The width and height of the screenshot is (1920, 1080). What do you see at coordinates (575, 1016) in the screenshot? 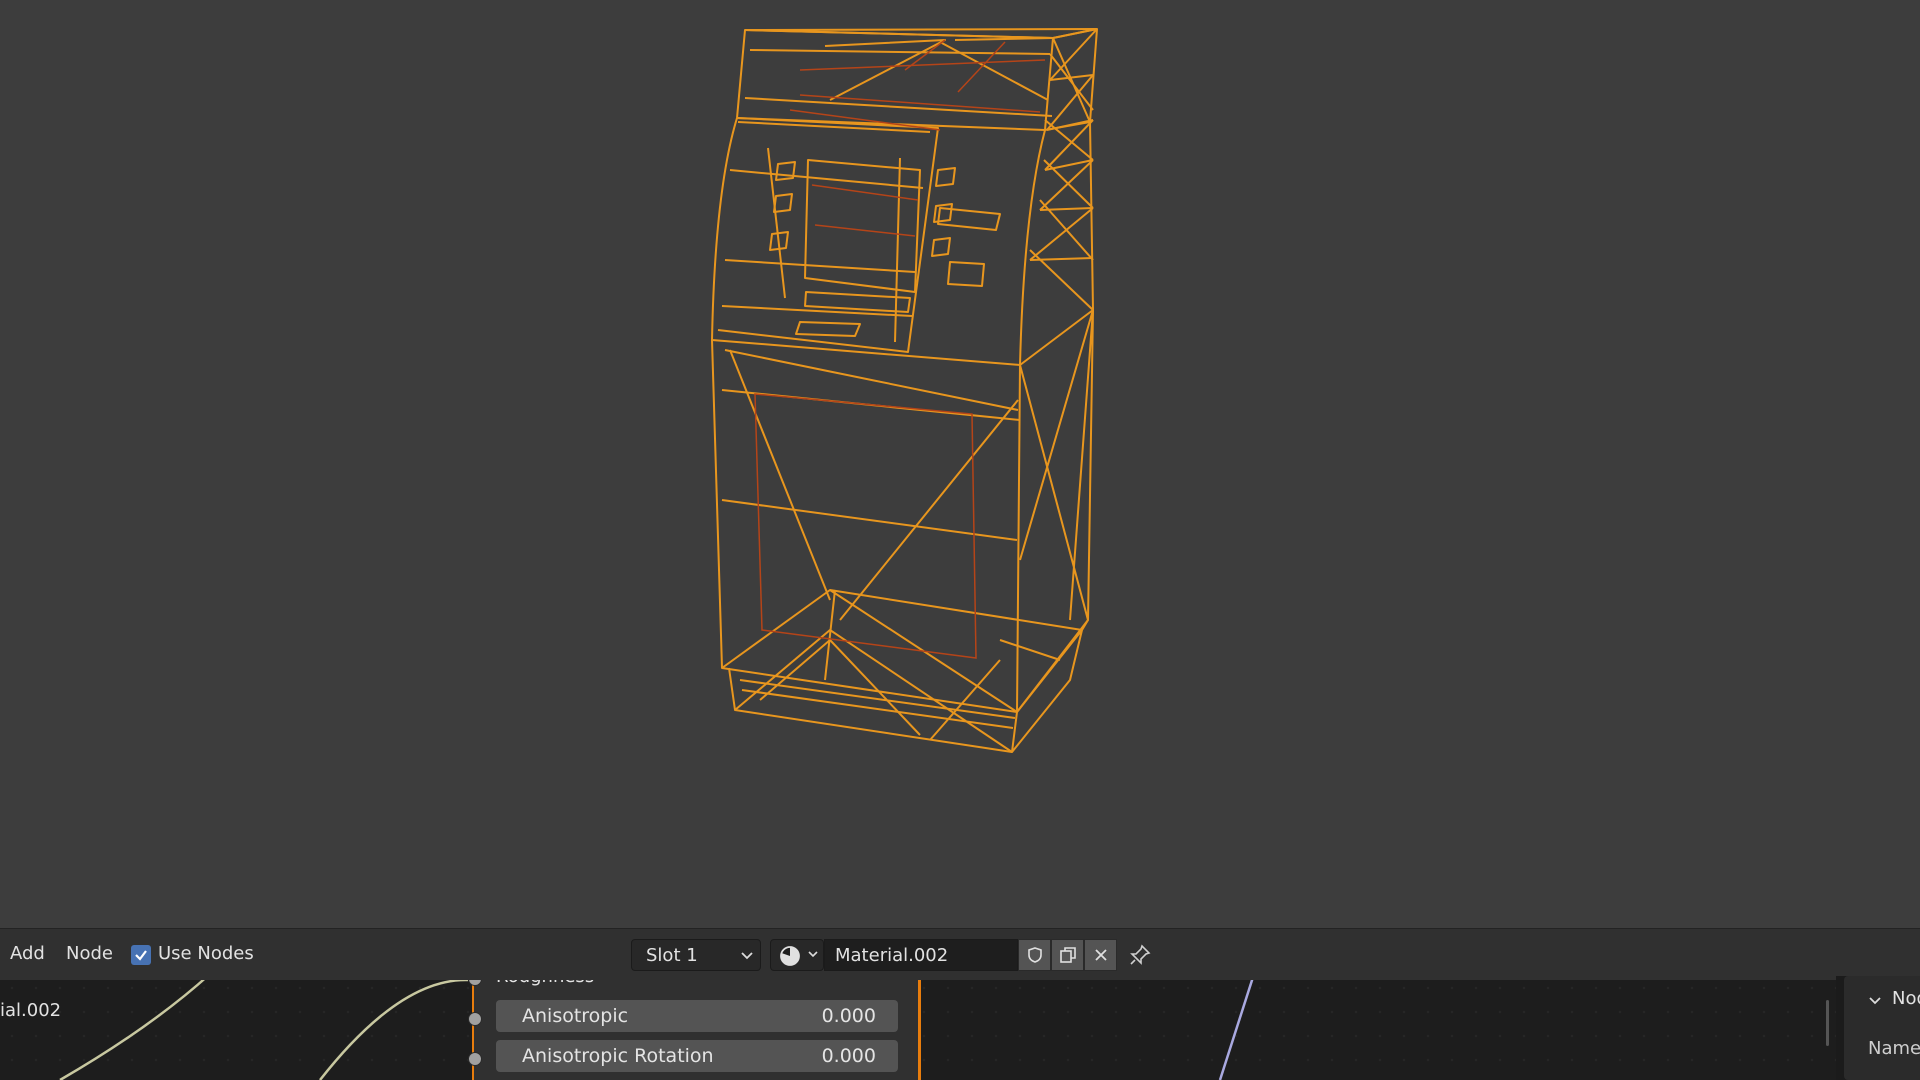
I see `anisotropic-label: Anisotropic` at bounding box center [575, 1016].